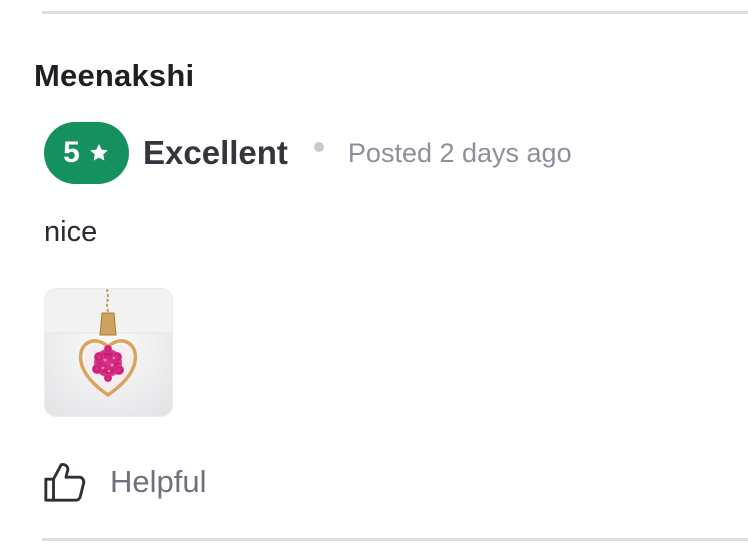 This screenshot has height=552, width=748. What do you see at coordinates (395, 539) in the screenshot?
I see `bottom-divider` at bounding box center [395, 539].